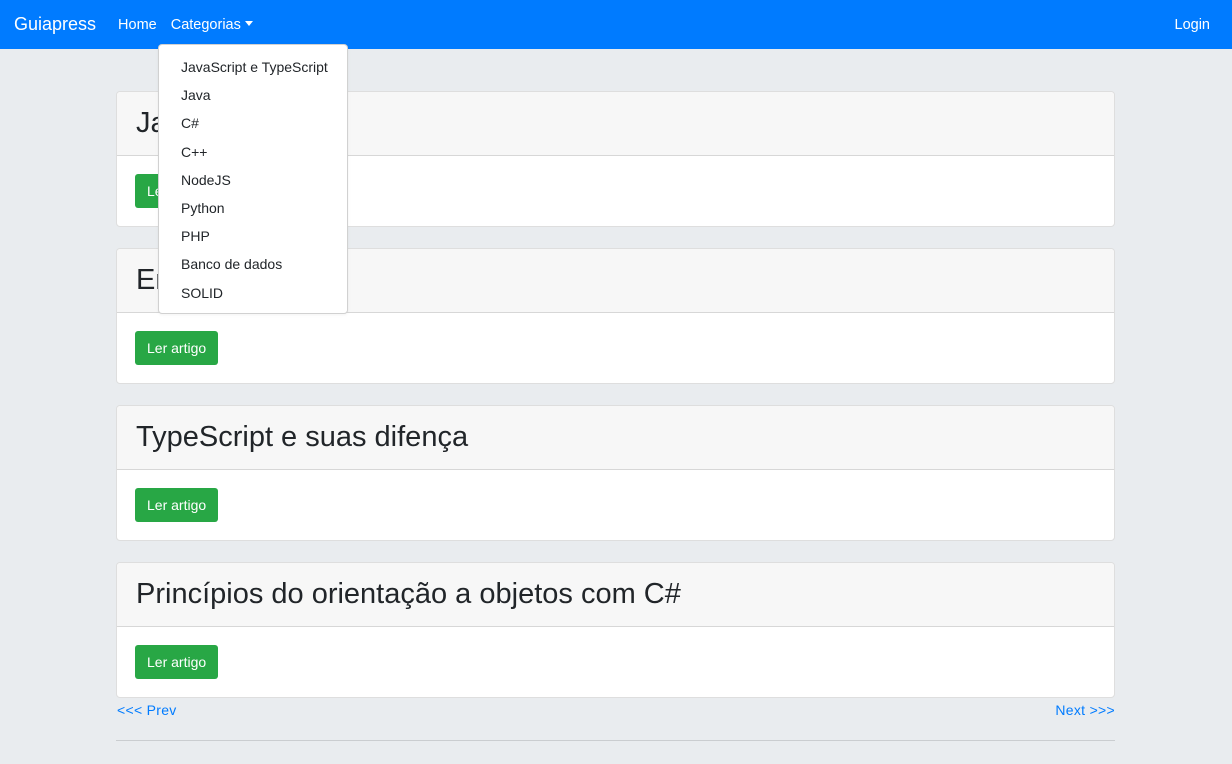 The width and height of the screenshot is (1232, 764). I want to click on dropdown-item-python: Python, so click(253, 211).